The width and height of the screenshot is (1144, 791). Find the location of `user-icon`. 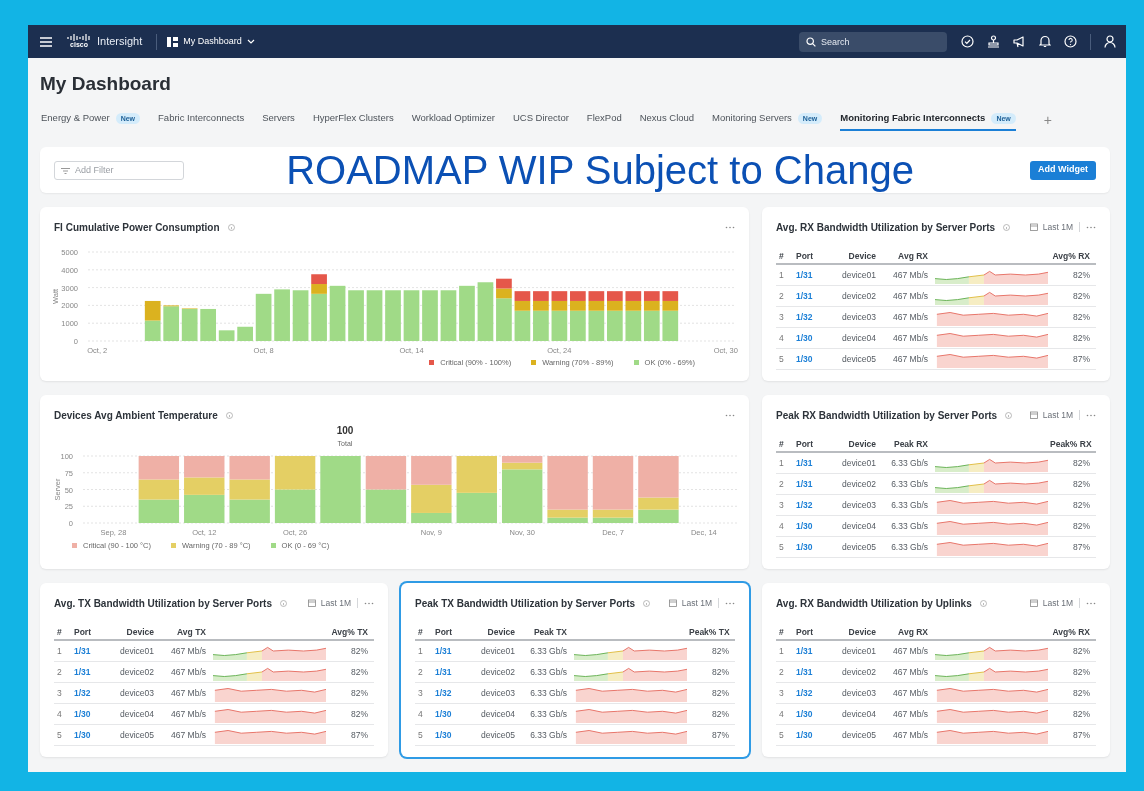

user-icon is located at coordinates (1110, 41).